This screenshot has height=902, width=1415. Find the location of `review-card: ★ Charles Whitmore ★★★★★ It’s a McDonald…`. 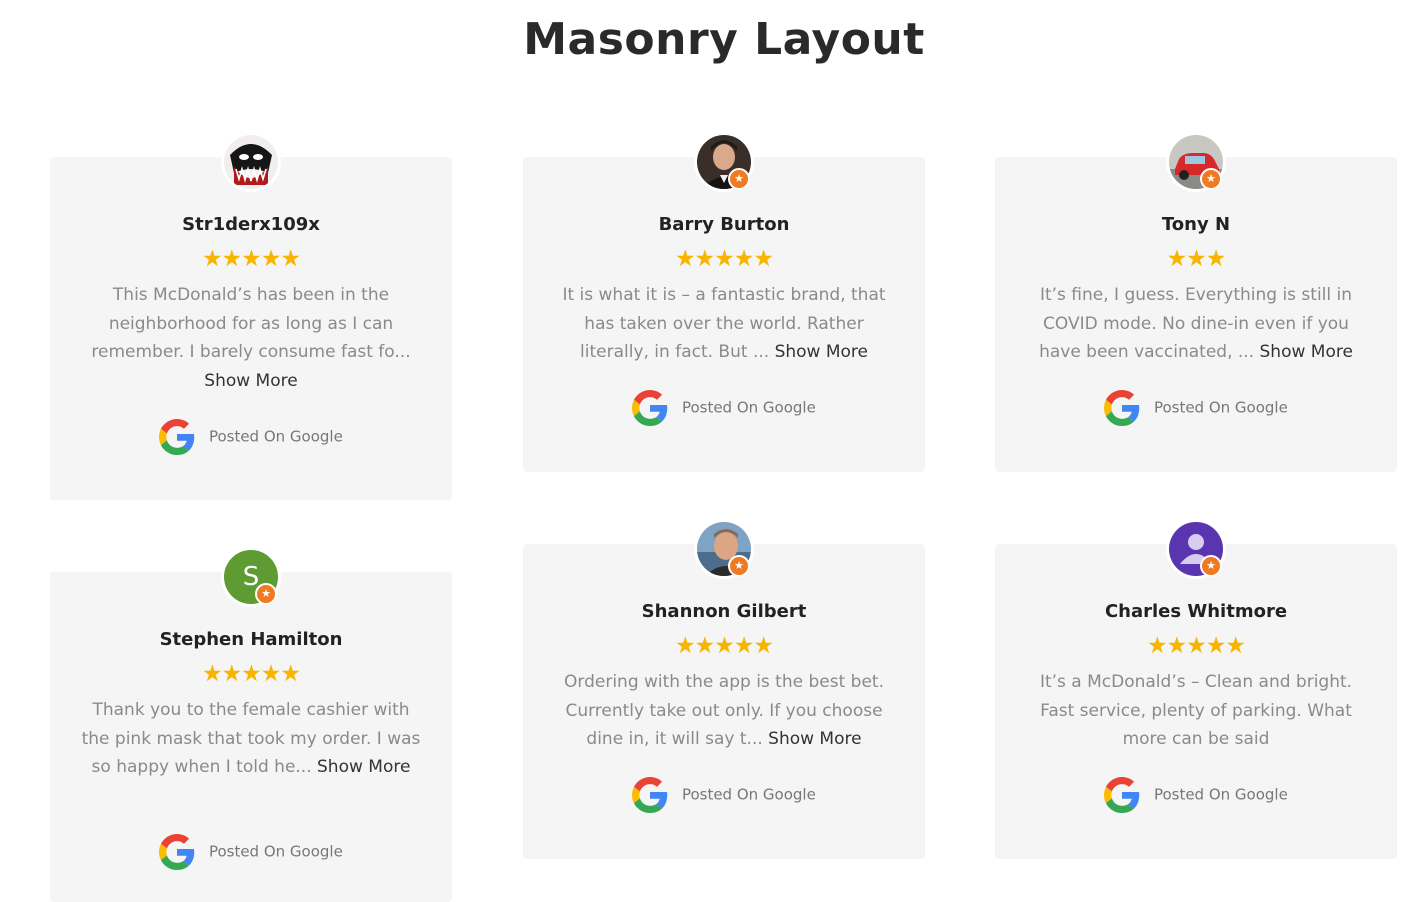

review-card: ★ Charles Whitmore ★★★★★ It’s a McDonald… is located at coordinates (1196, 690).